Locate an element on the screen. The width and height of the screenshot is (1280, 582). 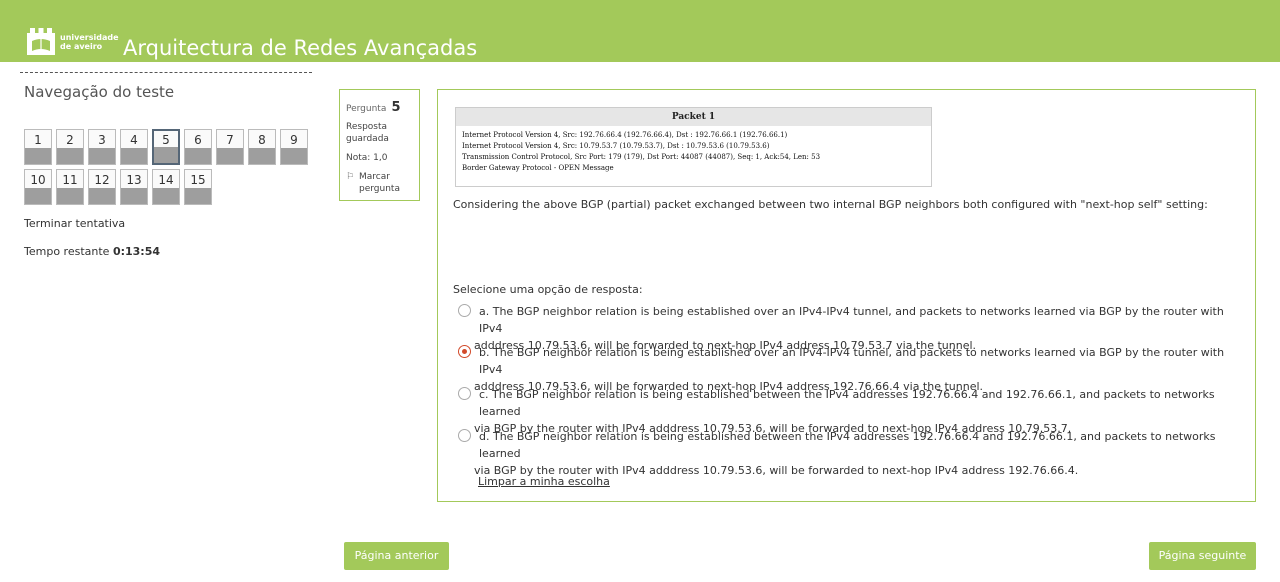
nav-question-button: 13 is located at coordinates (134, 187).